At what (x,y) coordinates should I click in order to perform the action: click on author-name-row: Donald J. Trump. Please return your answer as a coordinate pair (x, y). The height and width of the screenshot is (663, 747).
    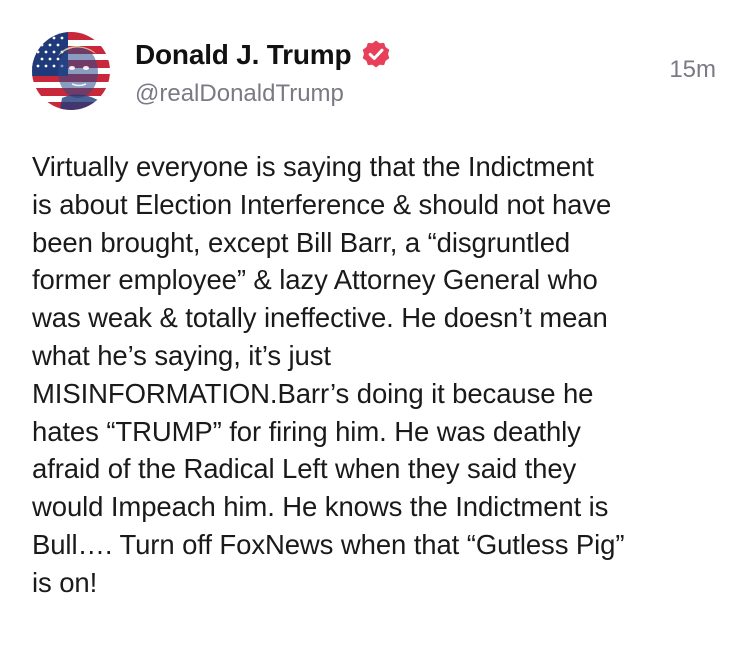
    Looking at the image, I should click on (263, 55).